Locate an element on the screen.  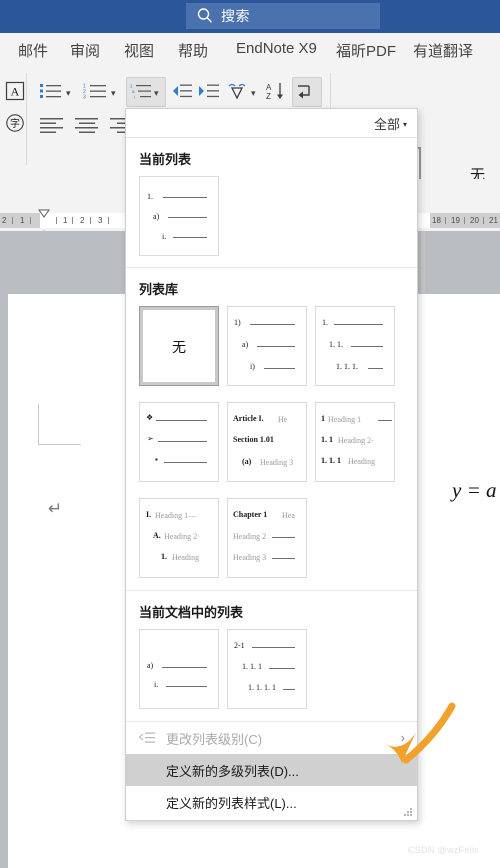
ruler-tick: 19 is located at coordinates (455, 220).